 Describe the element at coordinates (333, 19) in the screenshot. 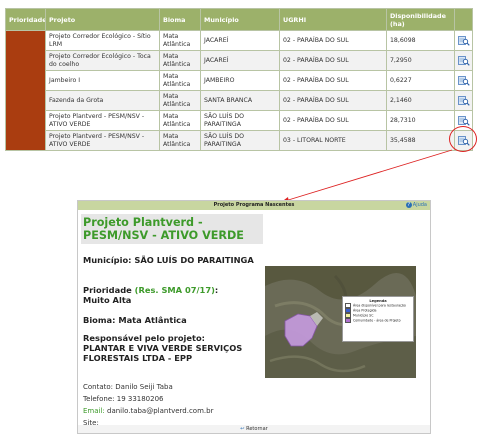

I see `header-ugrhi: UGRHI` at that location.